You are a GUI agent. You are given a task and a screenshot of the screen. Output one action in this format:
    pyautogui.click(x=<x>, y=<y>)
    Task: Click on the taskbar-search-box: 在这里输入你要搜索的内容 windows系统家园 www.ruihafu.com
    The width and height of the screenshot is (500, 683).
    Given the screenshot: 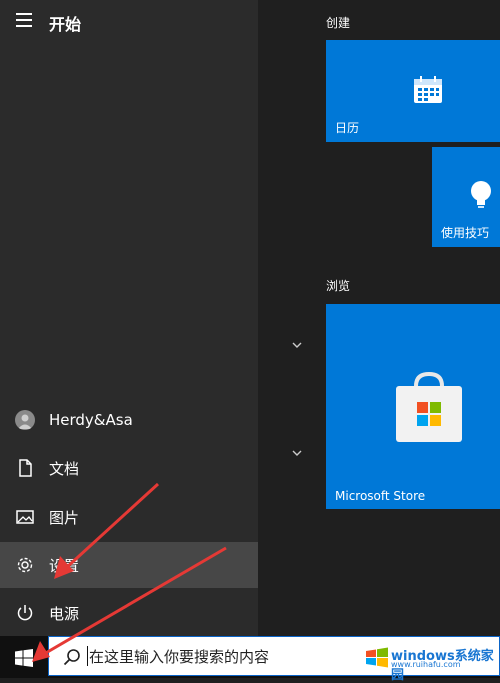 What is the action you would take?
    pyautogui.click(x=274, y=659)
    